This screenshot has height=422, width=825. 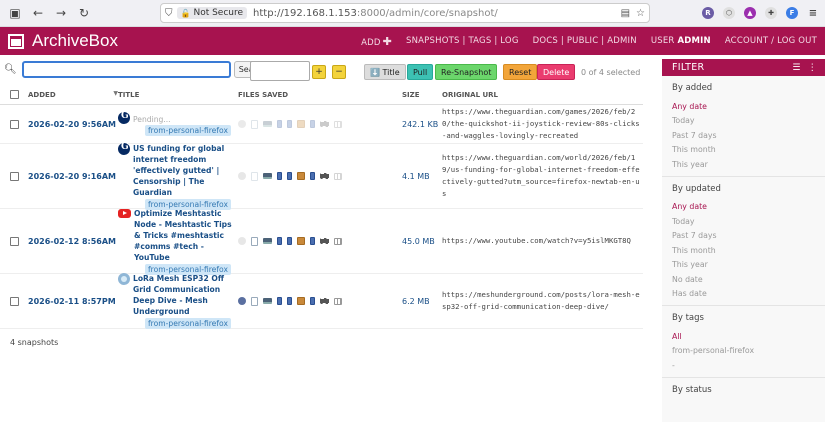 What do you see at coordinates (743, 221) in the screenshot?
I see `filter-updated-today: Today` at bounding box center [743, 221].